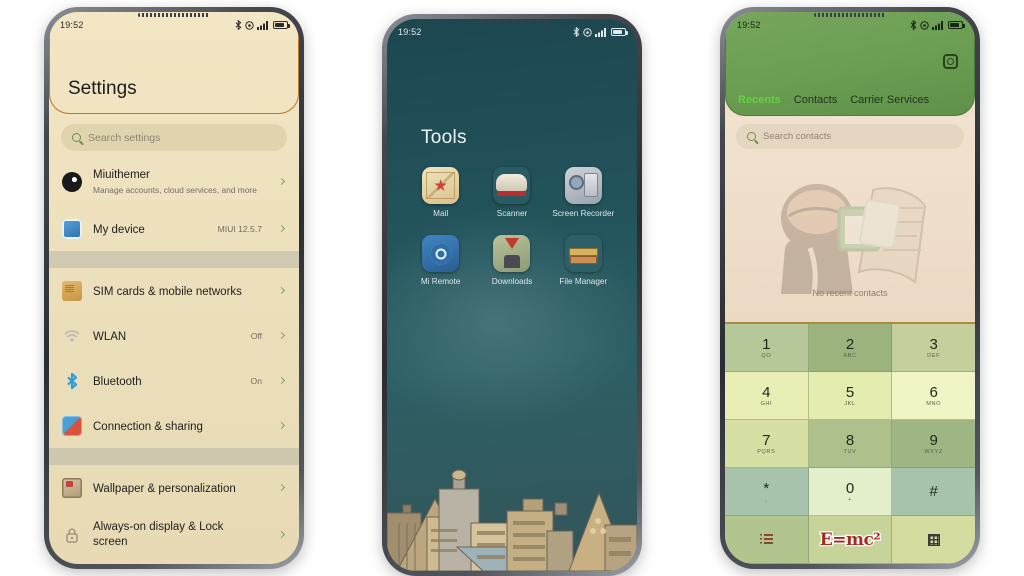 This screenshot has height=576, width=1024. I want to click on dialpad-key-8: 8 TUV, so click(850, 444).